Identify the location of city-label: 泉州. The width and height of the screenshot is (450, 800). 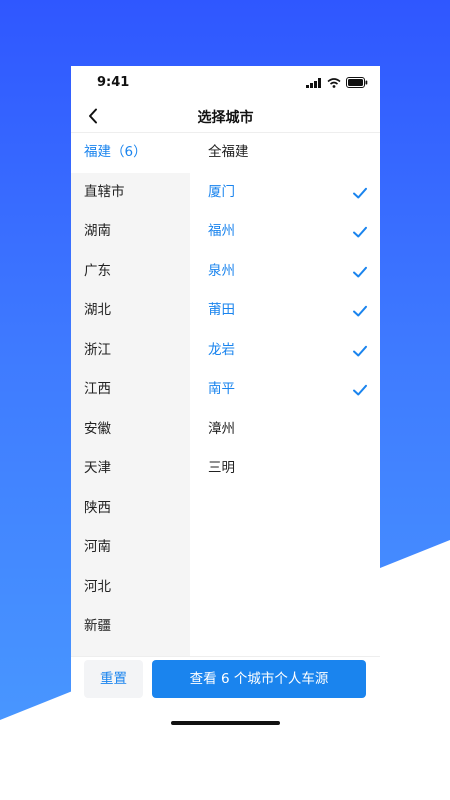
(221, 270).